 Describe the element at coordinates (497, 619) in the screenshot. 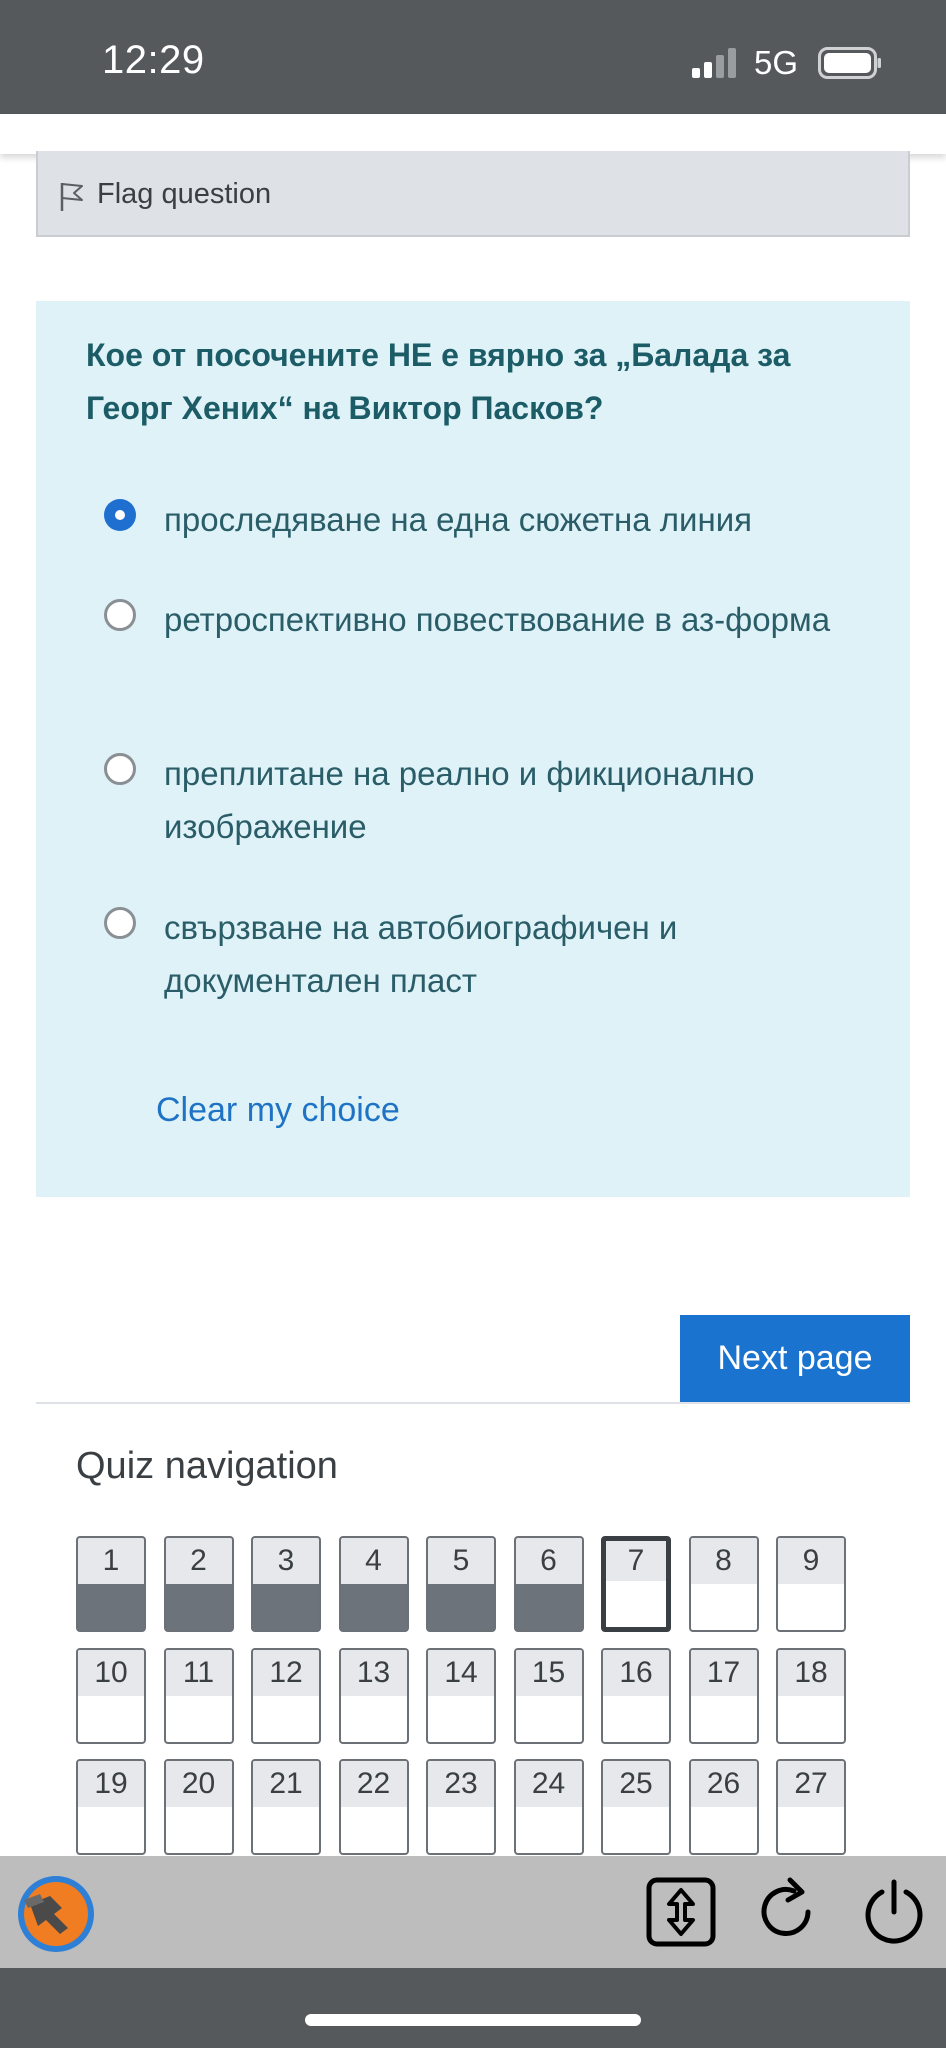

I see `answer-label: ретроспективно повествование в аз-форма` at that location.